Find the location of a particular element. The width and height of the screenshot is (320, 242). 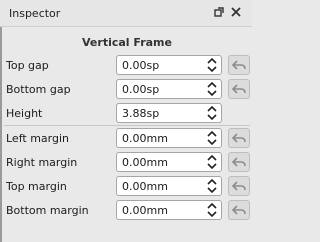

row-bottom-gap: Bottom gap 0.00sp is located at coordinates (127, 90).